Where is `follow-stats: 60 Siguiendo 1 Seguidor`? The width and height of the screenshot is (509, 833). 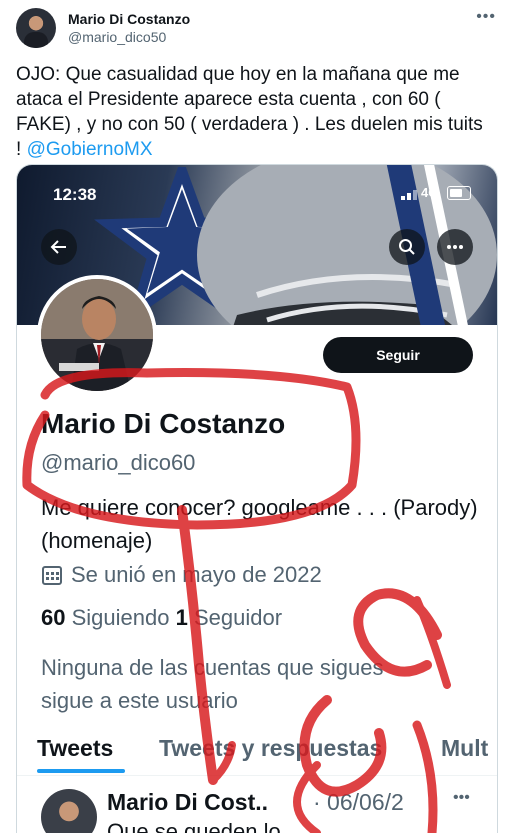 follow-stats: 60 Siguiendo 1 Seguidor is located at coordinates (161, 618).